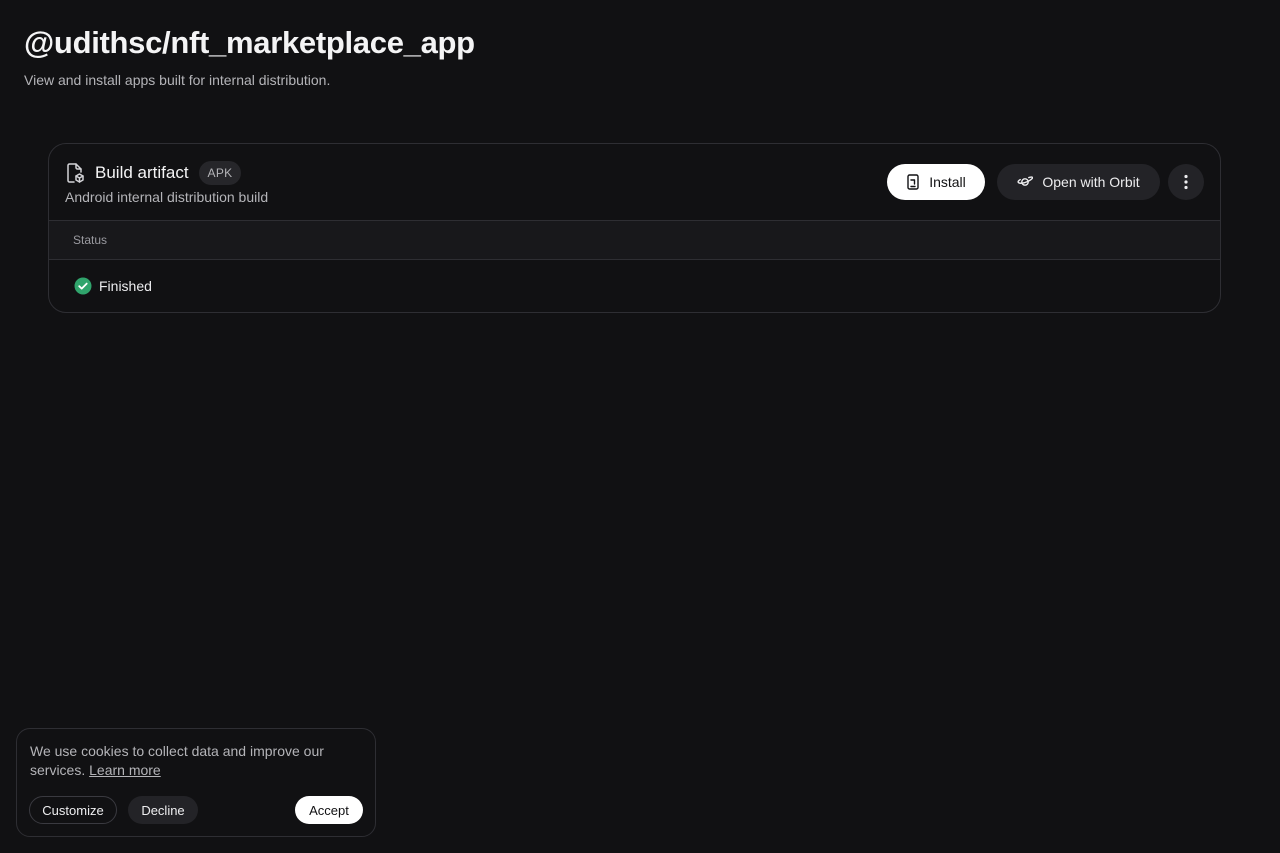  What do you see at coordinates (73, 810) in the screenshot?
I see `customize-button: Customize` at bounding box center [73, 810].